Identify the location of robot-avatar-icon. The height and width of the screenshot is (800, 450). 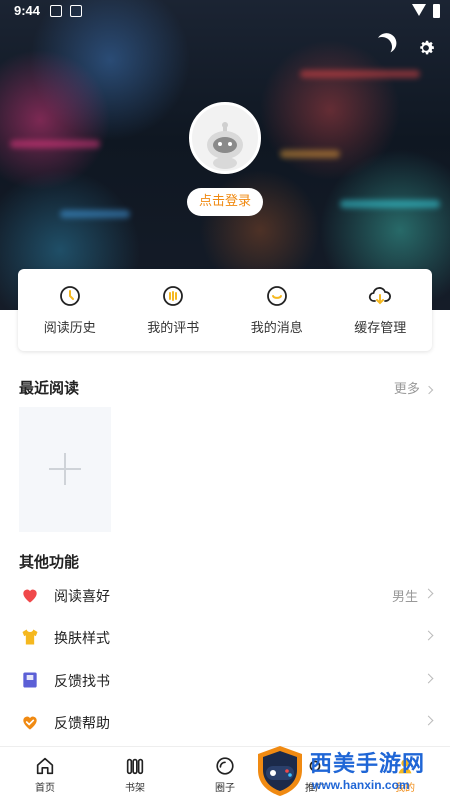
(225, 145).